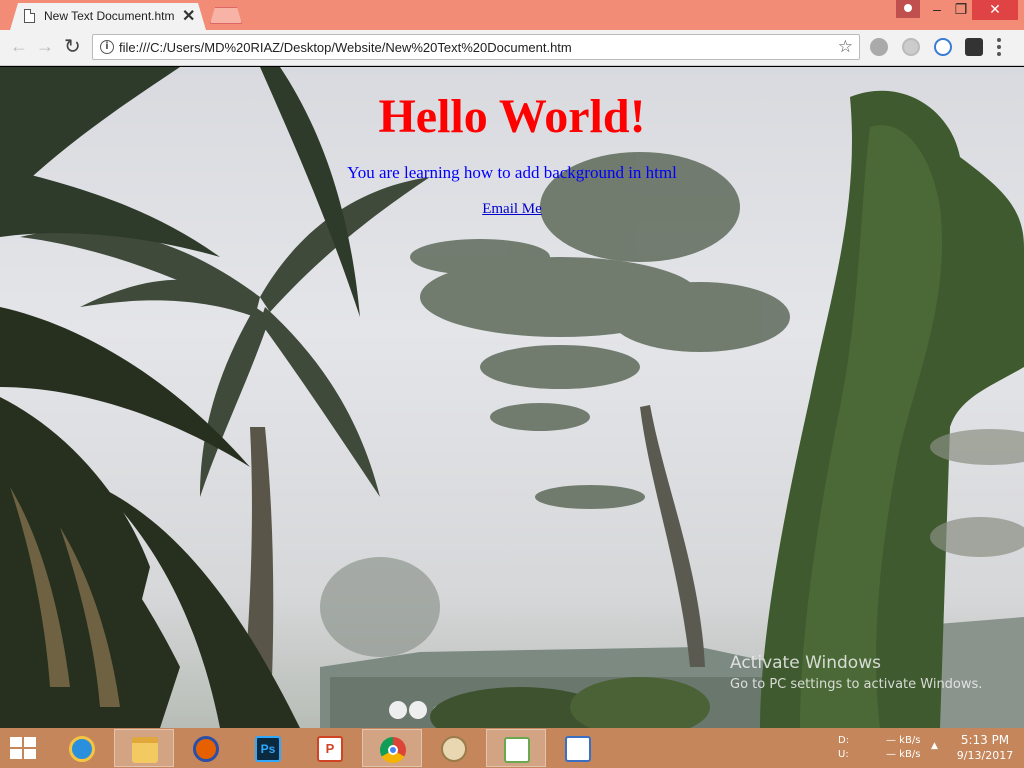 Image resolution: width=1024 pixels, height=768 pixels. What do you see at coordinates (856, 684) in the screenshot?
I see `watermark-subtitle: Go to PC settings to activate Windows.` at bounding box center [856, 684].